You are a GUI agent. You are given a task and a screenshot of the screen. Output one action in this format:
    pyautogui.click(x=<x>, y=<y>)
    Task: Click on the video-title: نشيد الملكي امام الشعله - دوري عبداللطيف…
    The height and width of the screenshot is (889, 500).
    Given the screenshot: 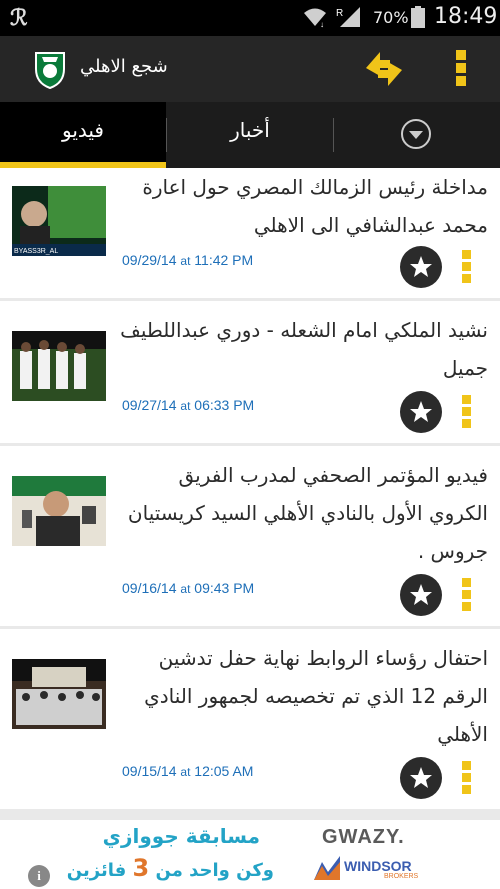 What is the action you would take?
    pyautogui.click(x=303, y=349)
    